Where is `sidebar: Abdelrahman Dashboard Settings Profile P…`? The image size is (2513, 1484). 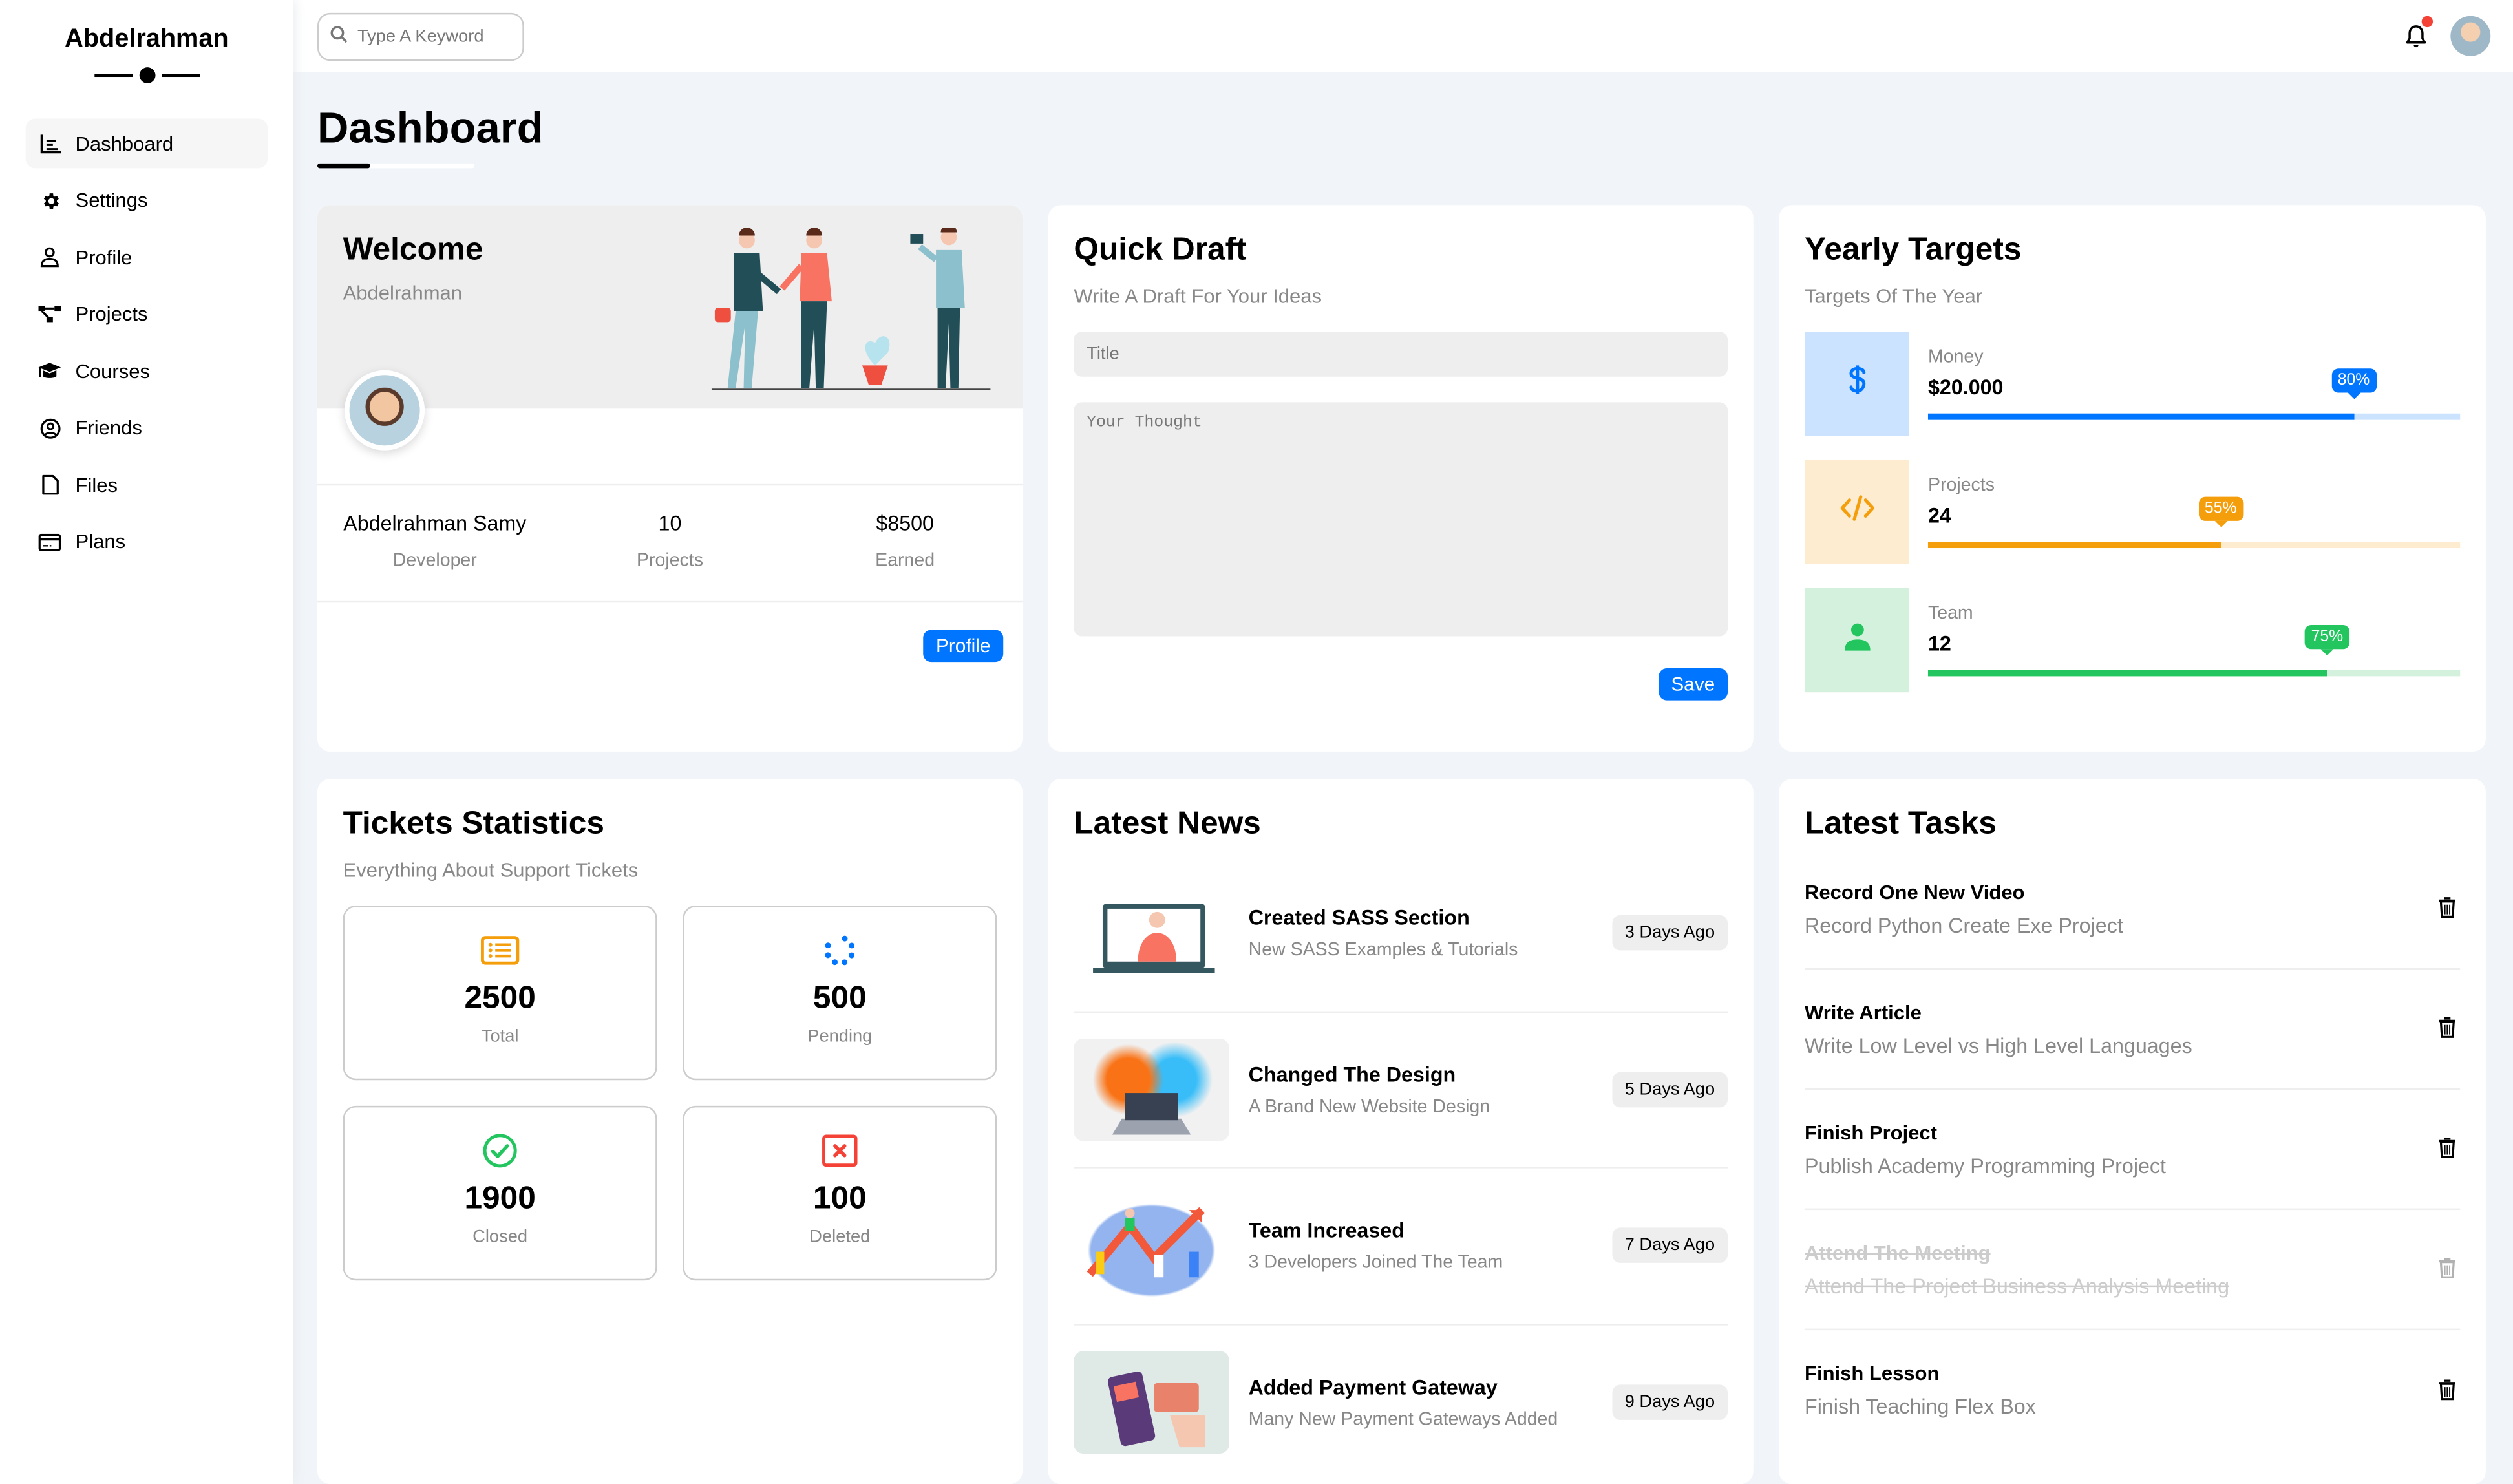
sidebar: Abdelrahman Dashboard Settings Profile P… is located at coordinates (146, 742).